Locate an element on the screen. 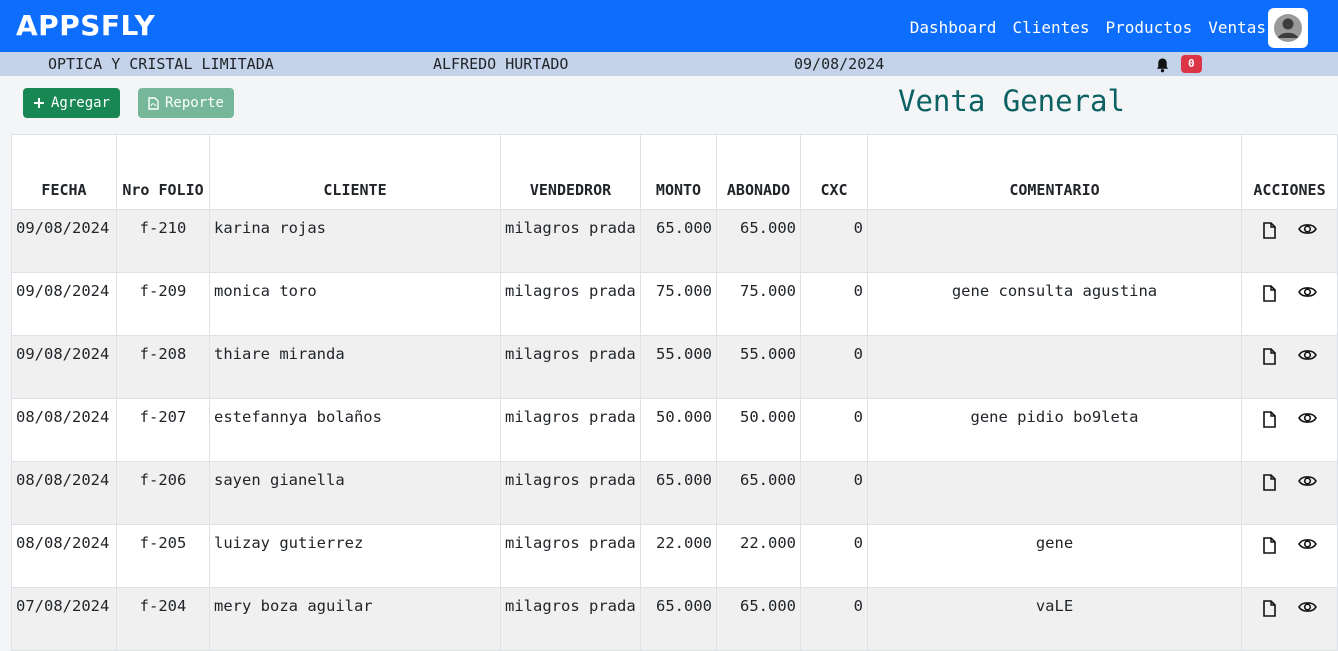 The image size is (1338, 651). nav-dashboard: Dashboard is located at coordinates (953, 27).